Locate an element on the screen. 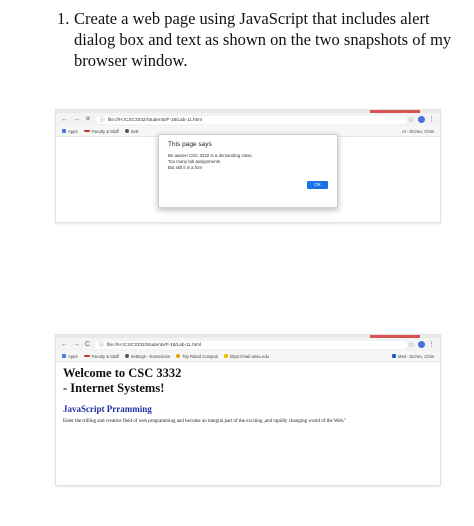  ok-button: OK is located at coordinates (317, 185).